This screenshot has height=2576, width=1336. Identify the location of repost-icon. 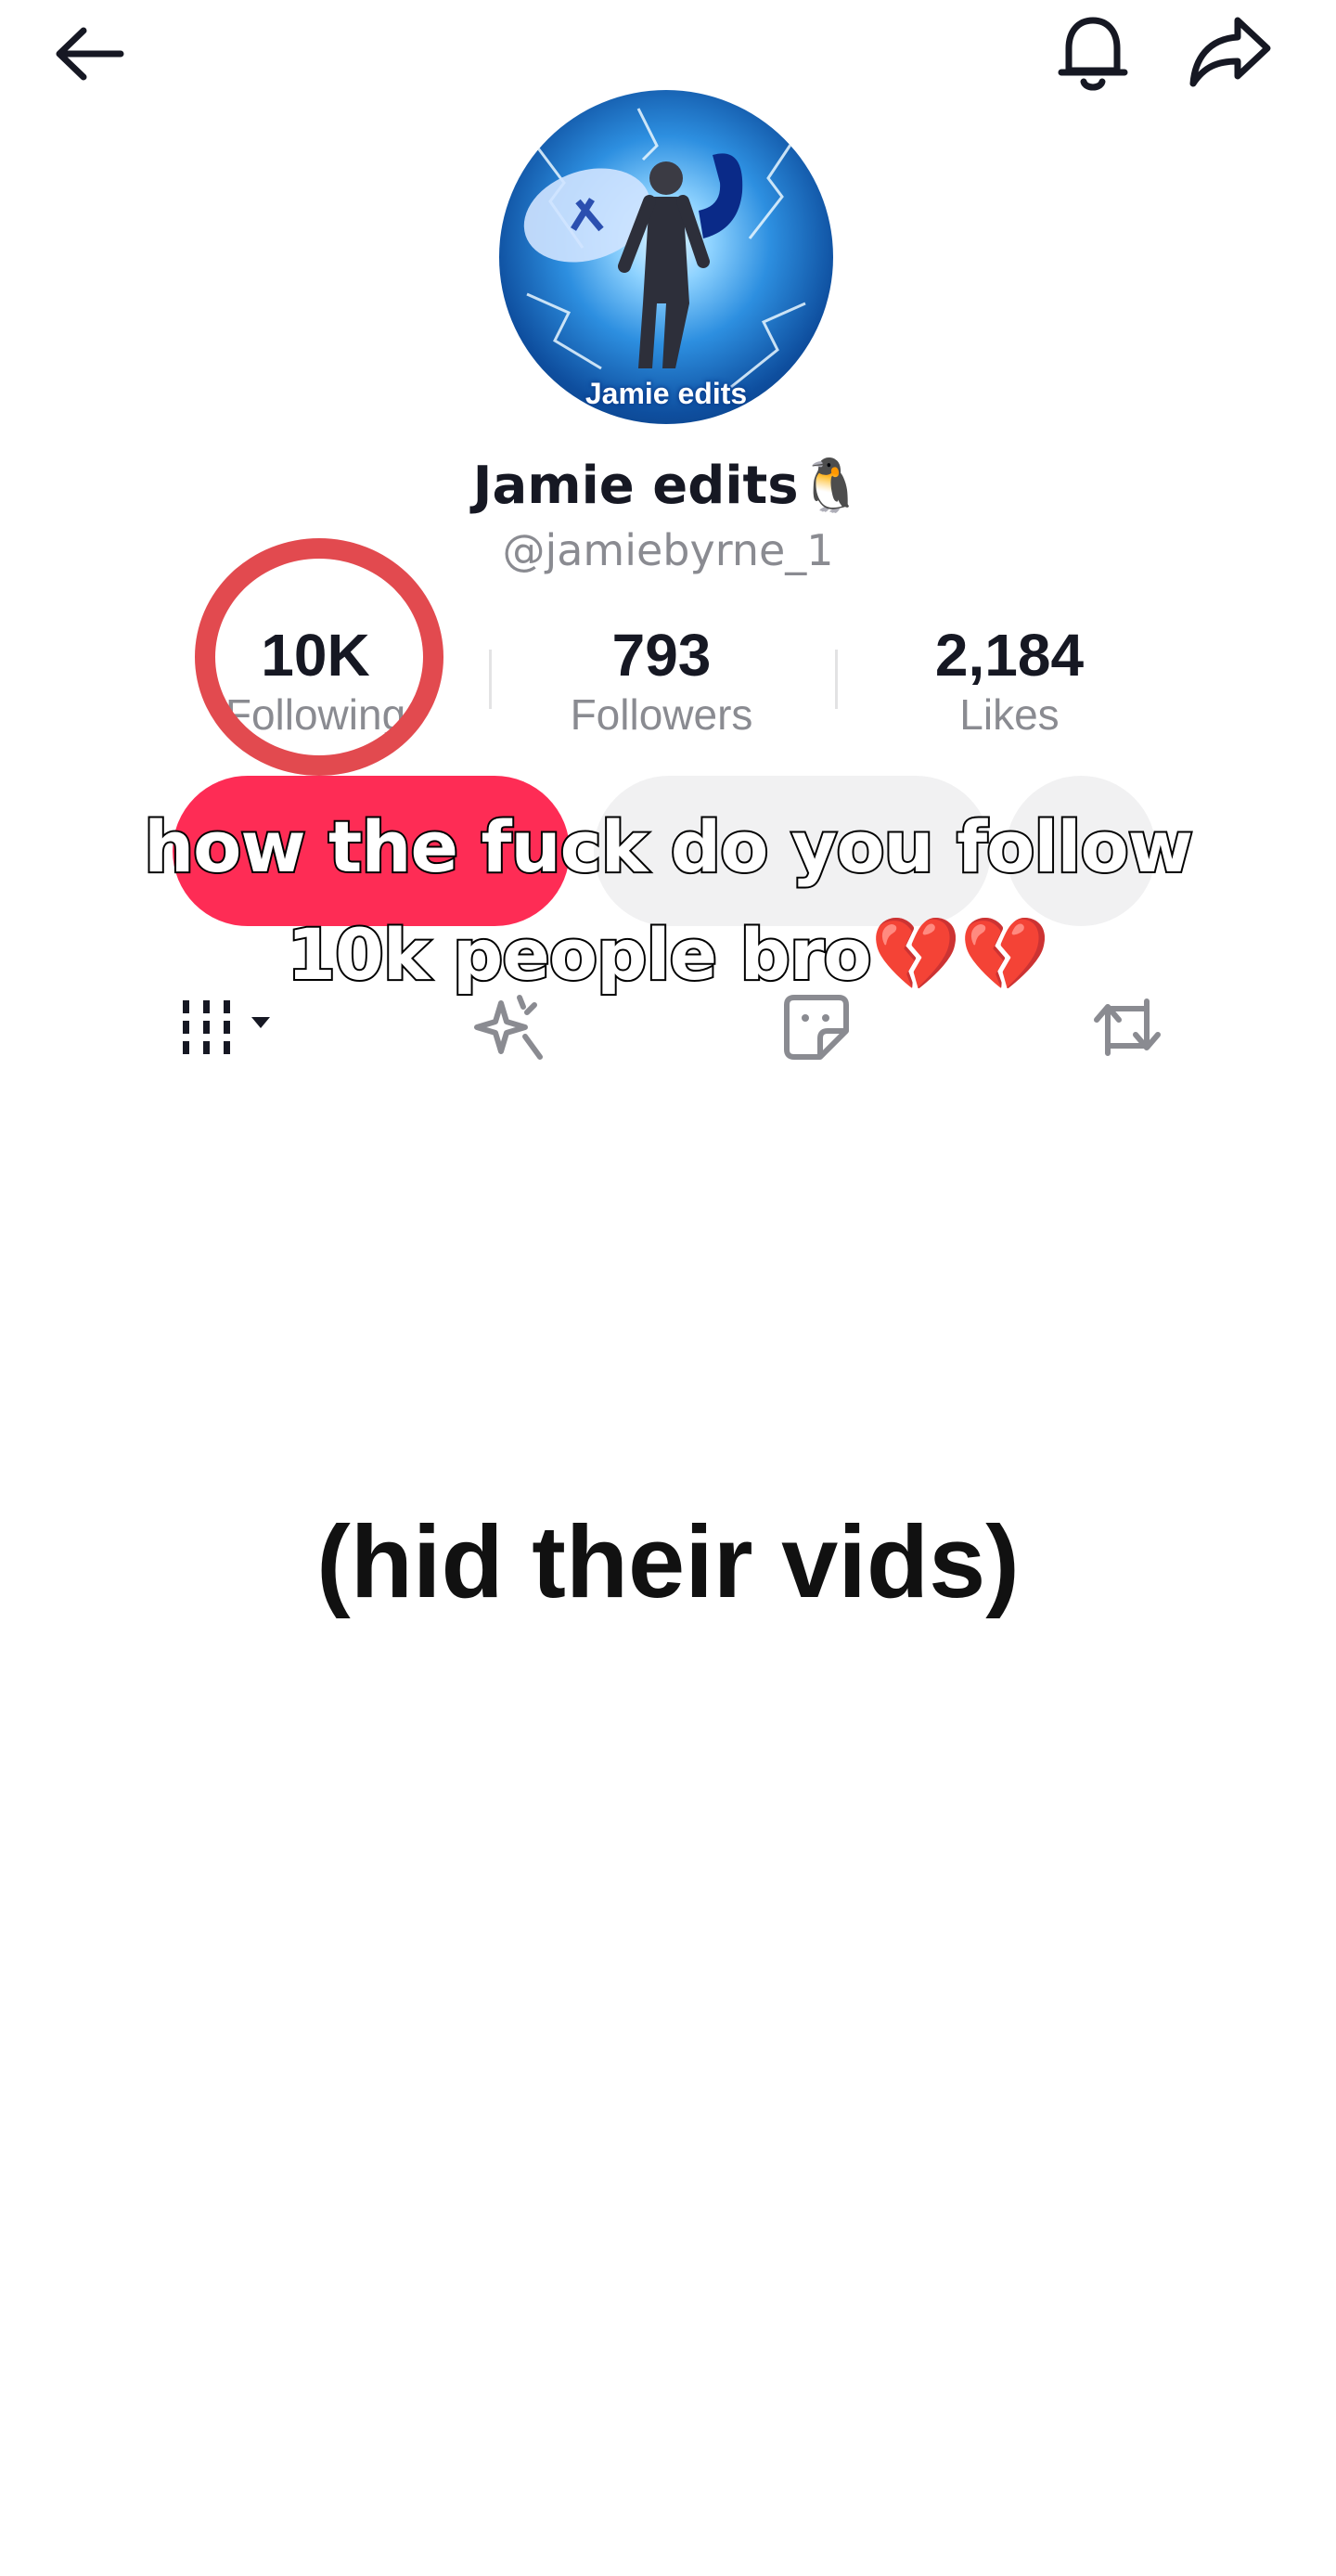
(1128, 1027).